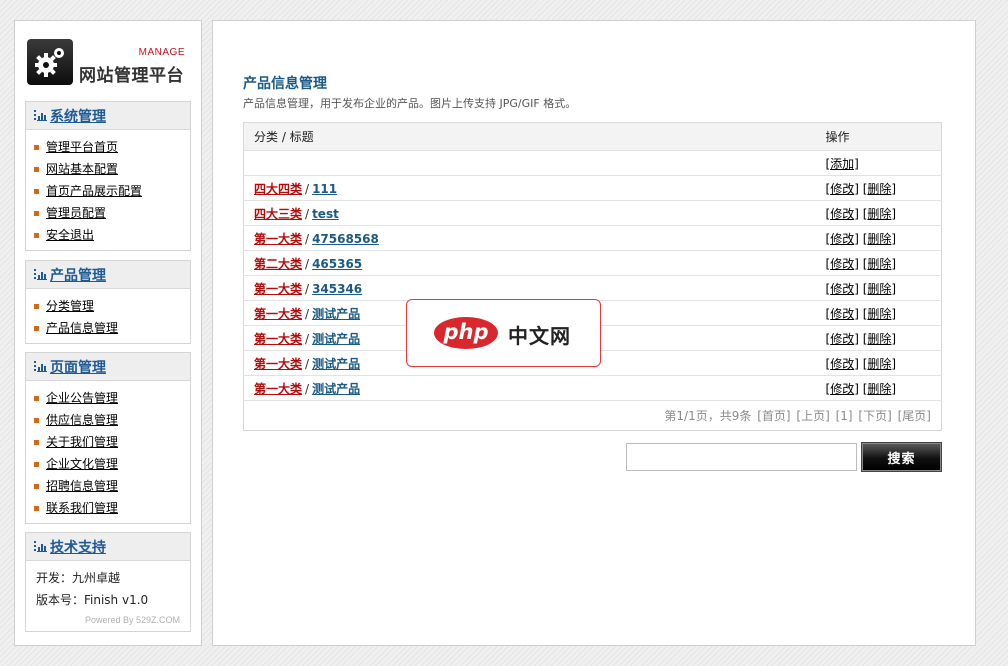 Image resolution: width=1008 pixels, height=666 pixels. I want to click on sidebar-item: 管理平台首页, so click(111, 147).